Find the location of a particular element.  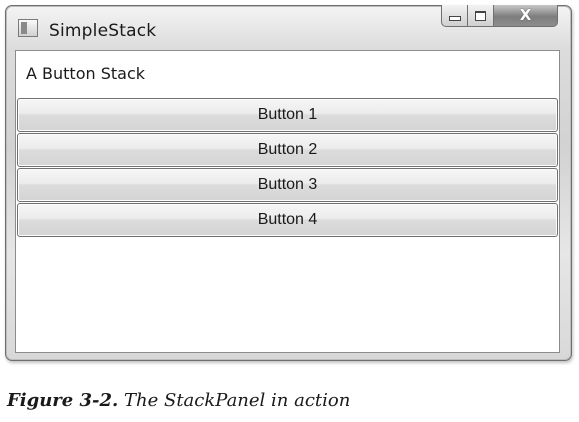

window-title: SimpleStack is located at coordinates (103, 31).